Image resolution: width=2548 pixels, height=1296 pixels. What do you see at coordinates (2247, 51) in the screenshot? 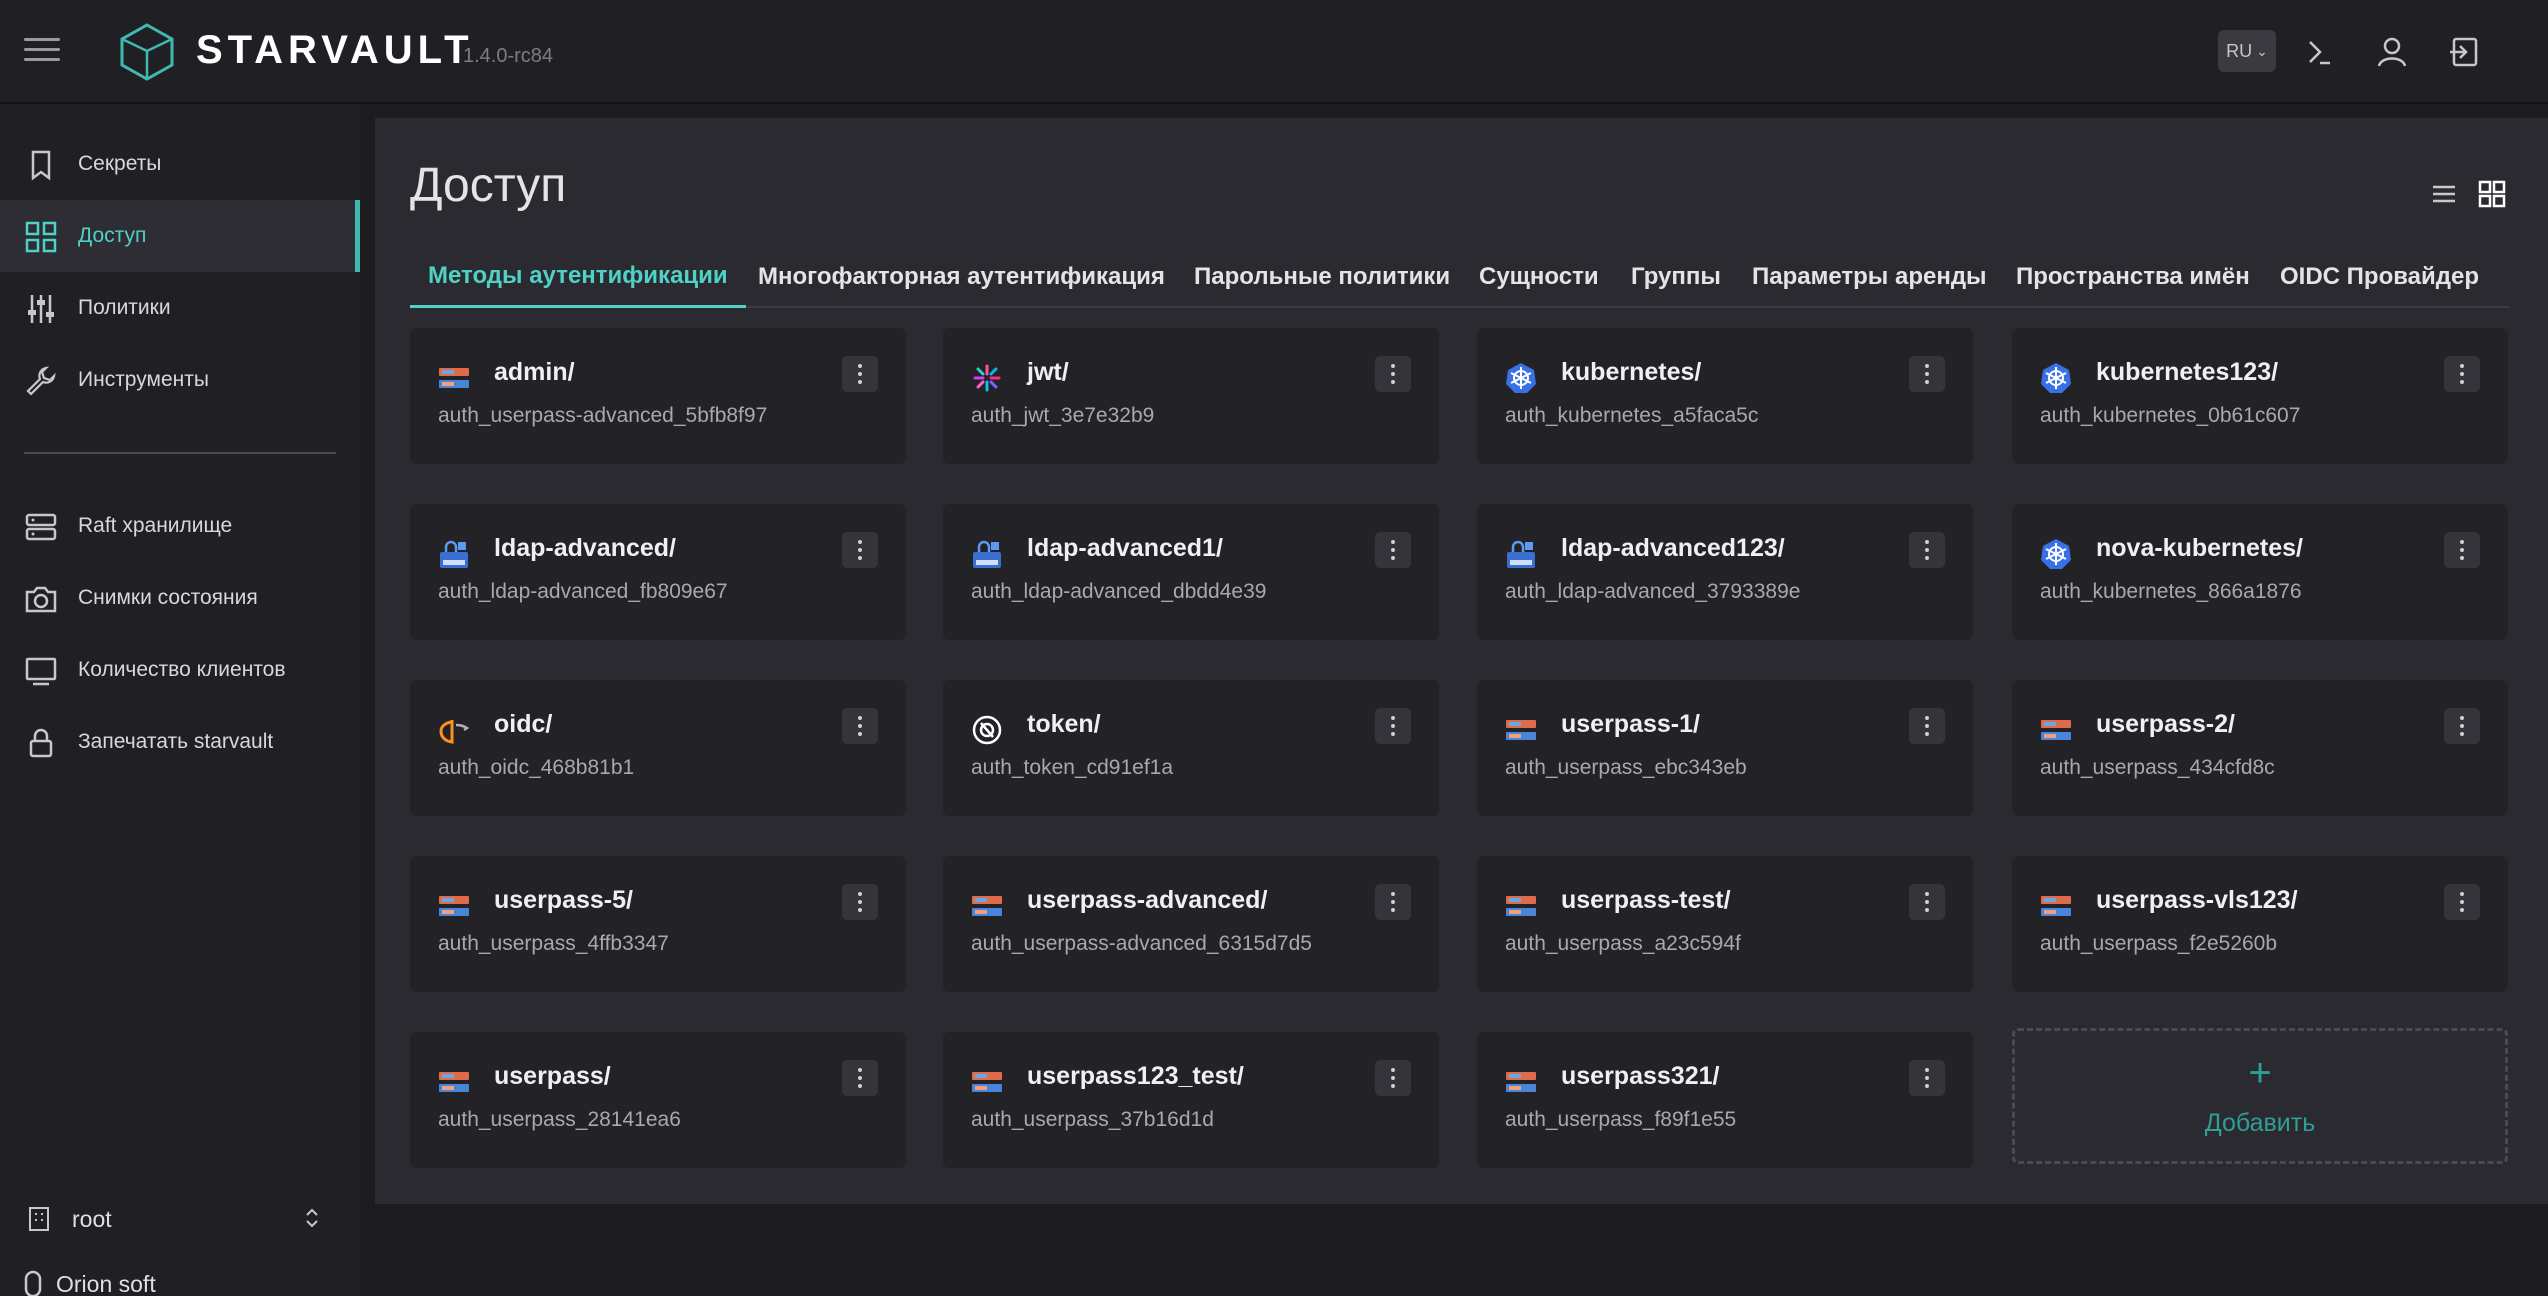
I see `language-select: RU ⌄` at bounding box center [2247, 51].